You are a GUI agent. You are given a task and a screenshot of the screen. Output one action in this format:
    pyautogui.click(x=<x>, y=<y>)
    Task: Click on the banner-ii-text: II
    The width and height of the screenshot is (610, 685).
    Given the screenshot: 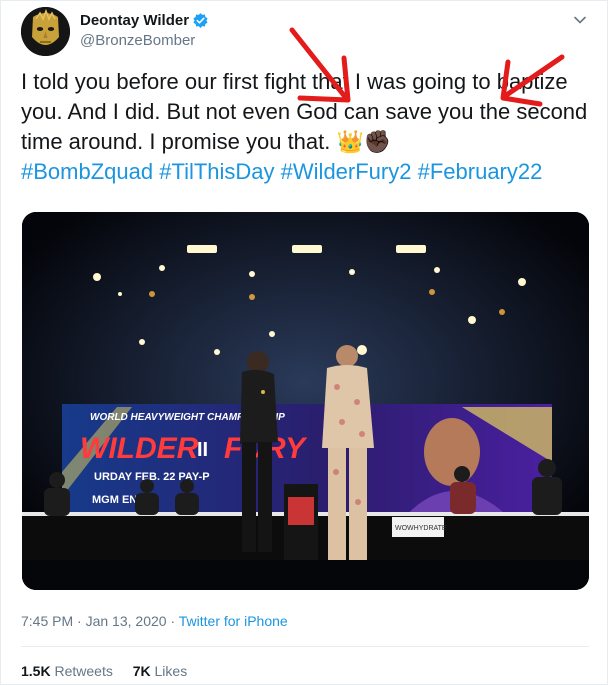 What is the action you would take?
    pyautogui.click(x=202, y=450)
    